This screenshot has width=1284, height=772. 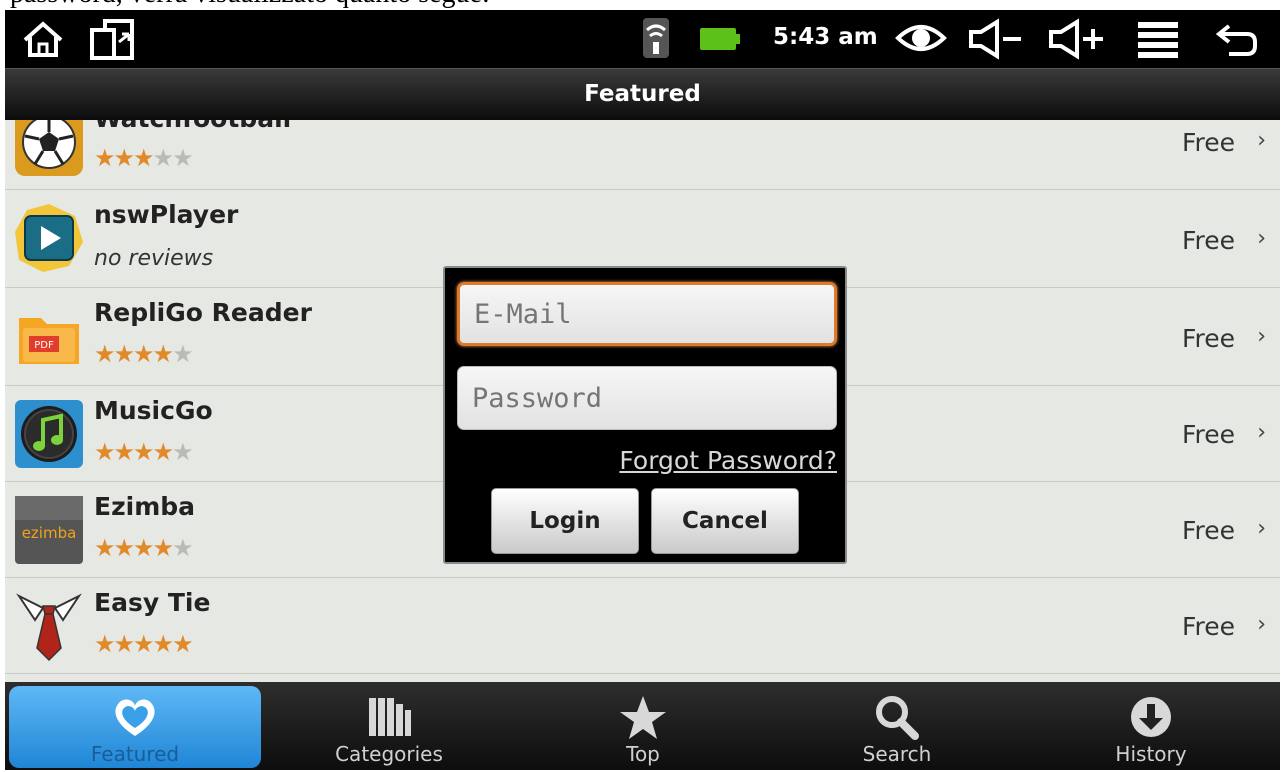 I want to click on svg-text: PDF, so click(x=44, y=345).